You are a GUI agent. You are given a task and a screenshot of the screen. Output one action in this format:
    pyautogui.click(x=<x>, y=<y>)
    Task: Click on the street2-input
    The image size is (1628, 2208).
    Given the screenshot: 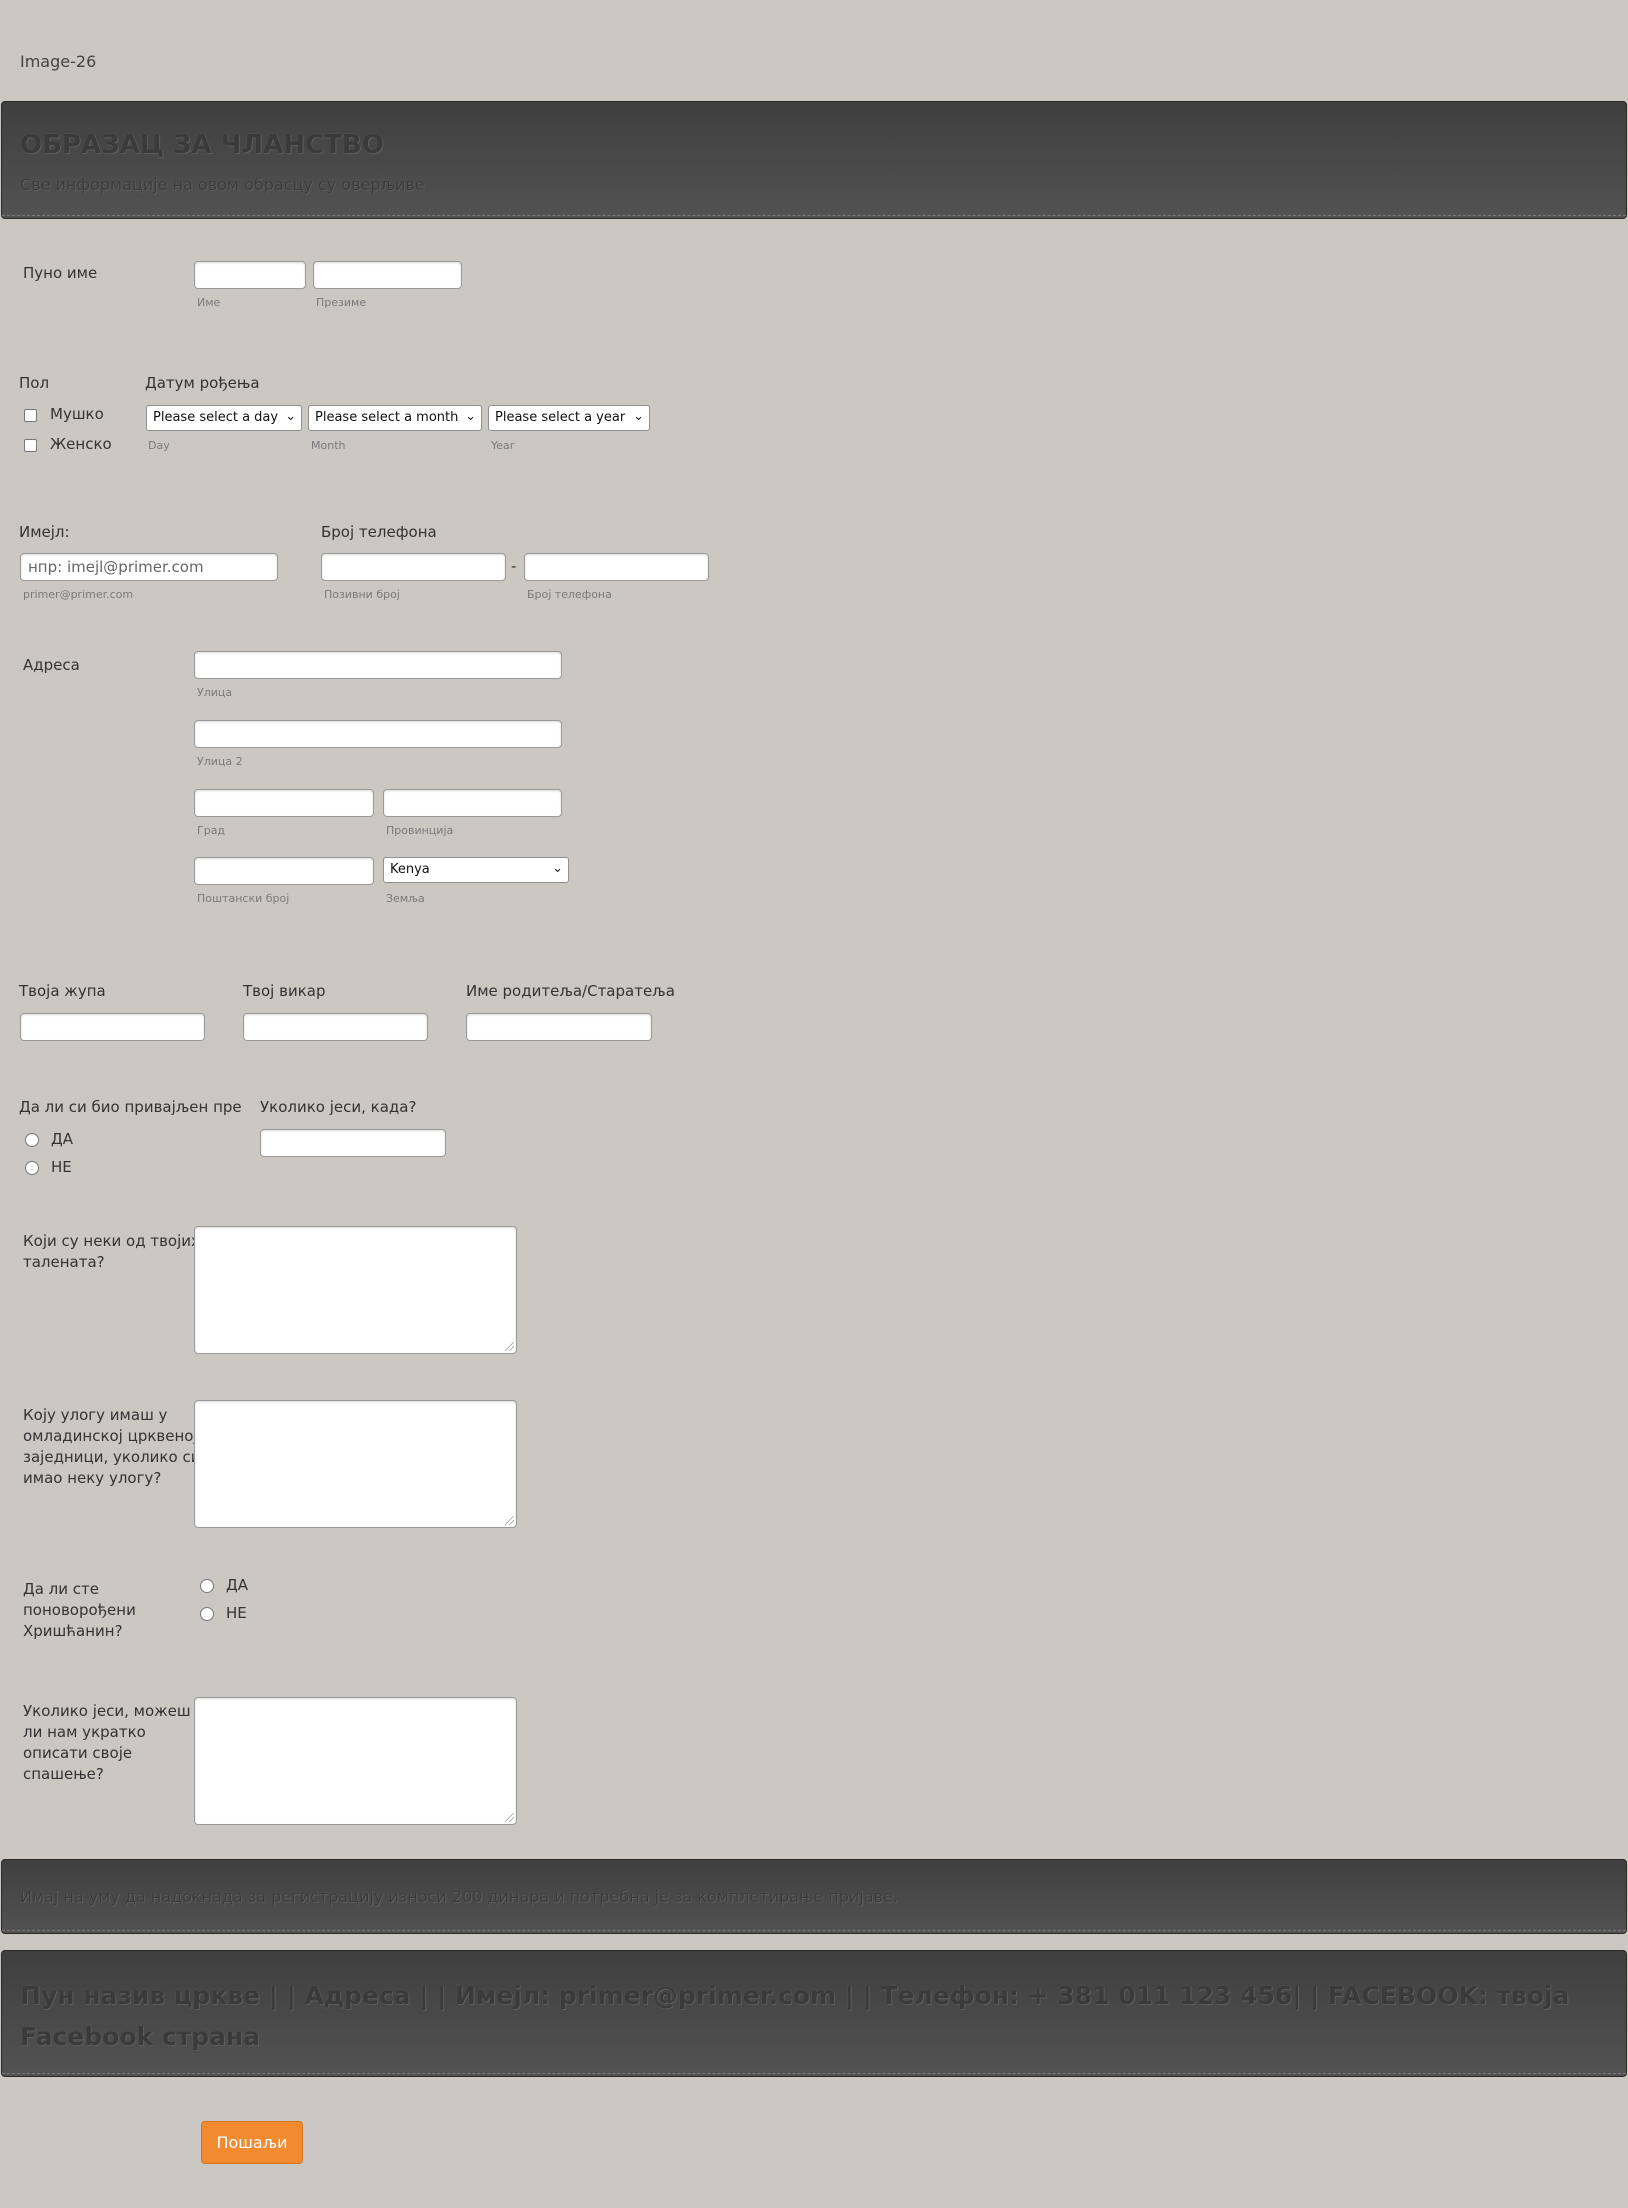 What is the action you would take?
    pyautogui.click(x=378, y=734)
    